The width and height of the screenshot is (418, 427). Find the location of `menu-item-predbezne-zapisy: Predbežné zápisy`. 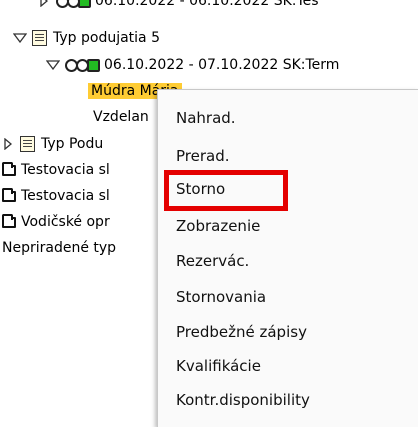

menu-item-predbezne-zapisy: Predbežné zápisy is located at coordinates (241, 332).